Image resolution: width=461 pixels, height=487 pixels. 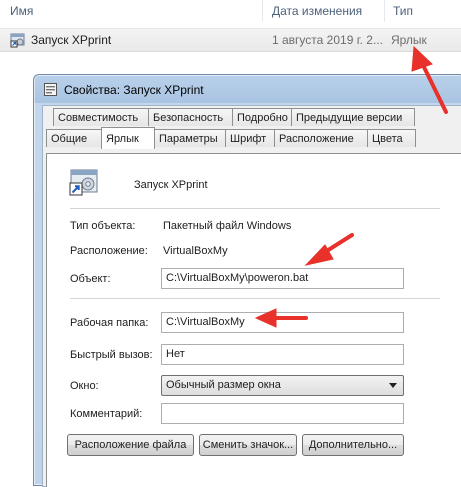 What do you see at coordinates (84, 386) in the screenshot?
I see `window-mode-label: Окно:` at bounding box center [84, 386].